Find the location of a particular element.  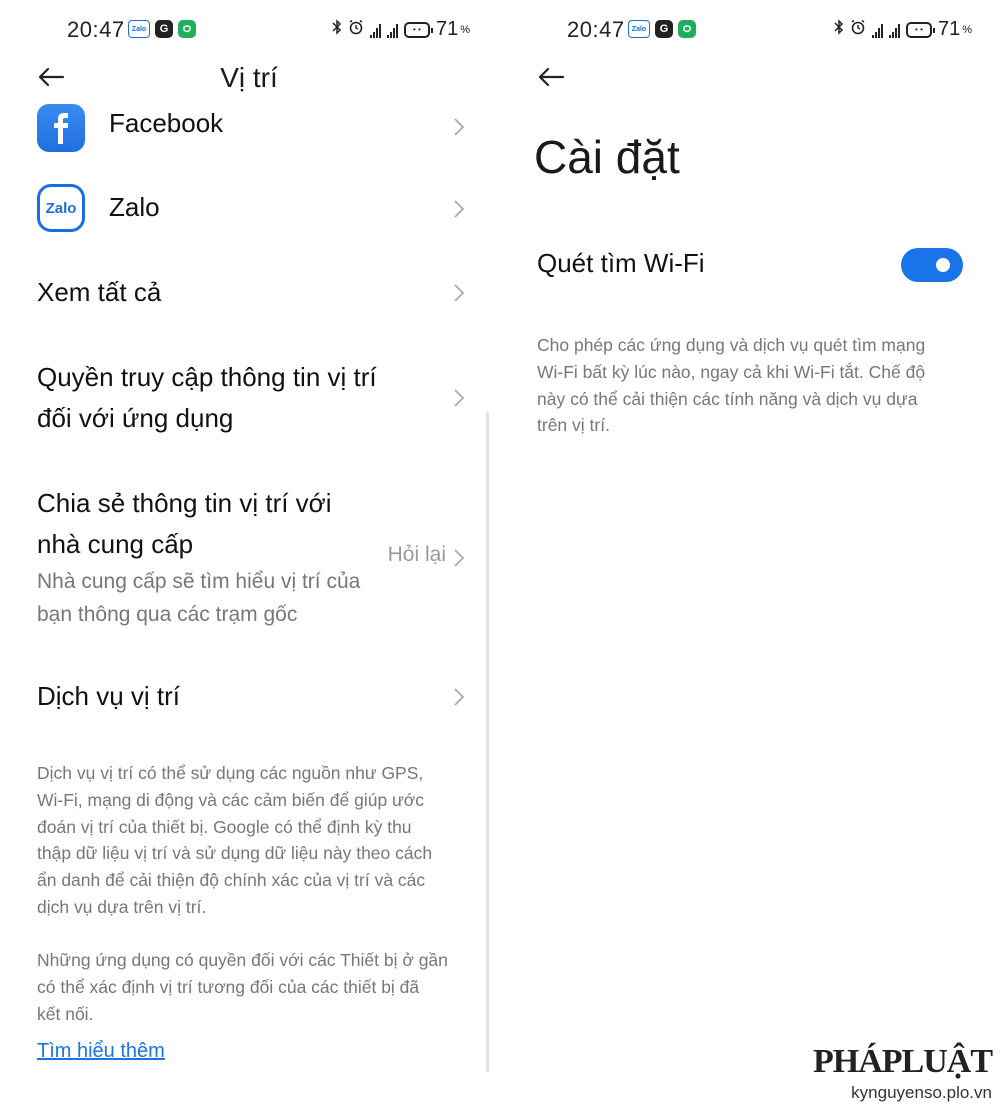

location-services-row: Dịch vụ vị trí is located at coordinates (251, 696).